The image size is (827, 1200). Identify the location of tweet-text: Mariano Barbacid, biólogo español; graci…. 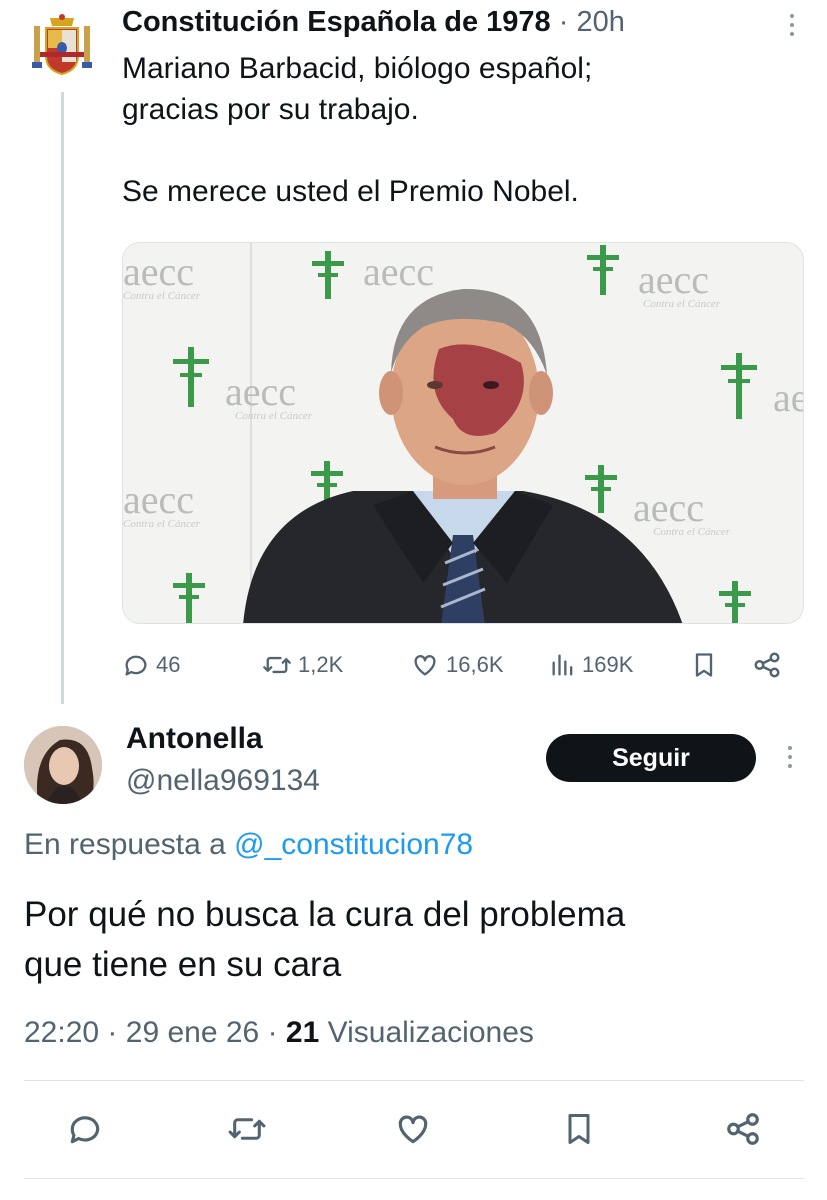
(357, 130).